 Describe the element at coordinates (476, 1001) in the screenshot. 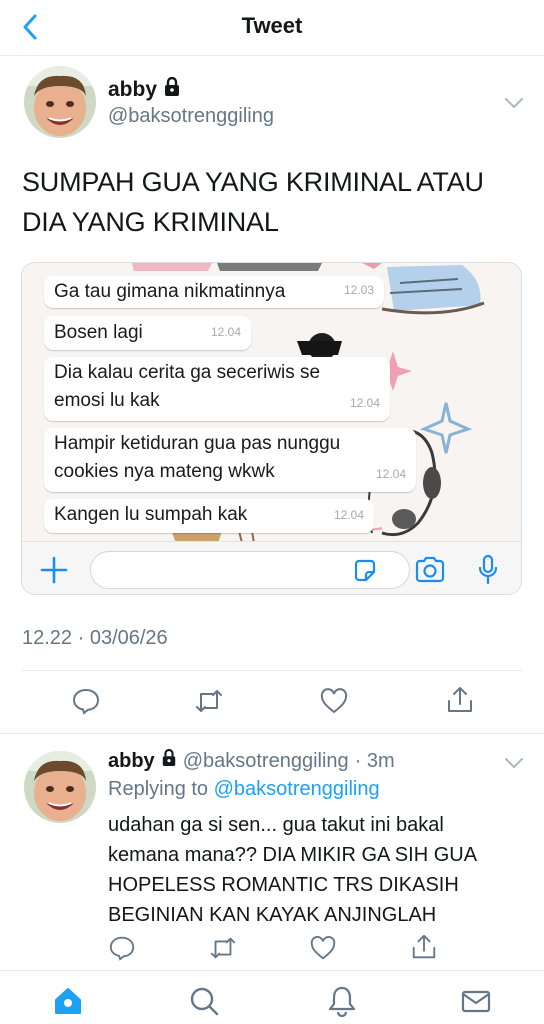

I see `mail-icon` at that location.